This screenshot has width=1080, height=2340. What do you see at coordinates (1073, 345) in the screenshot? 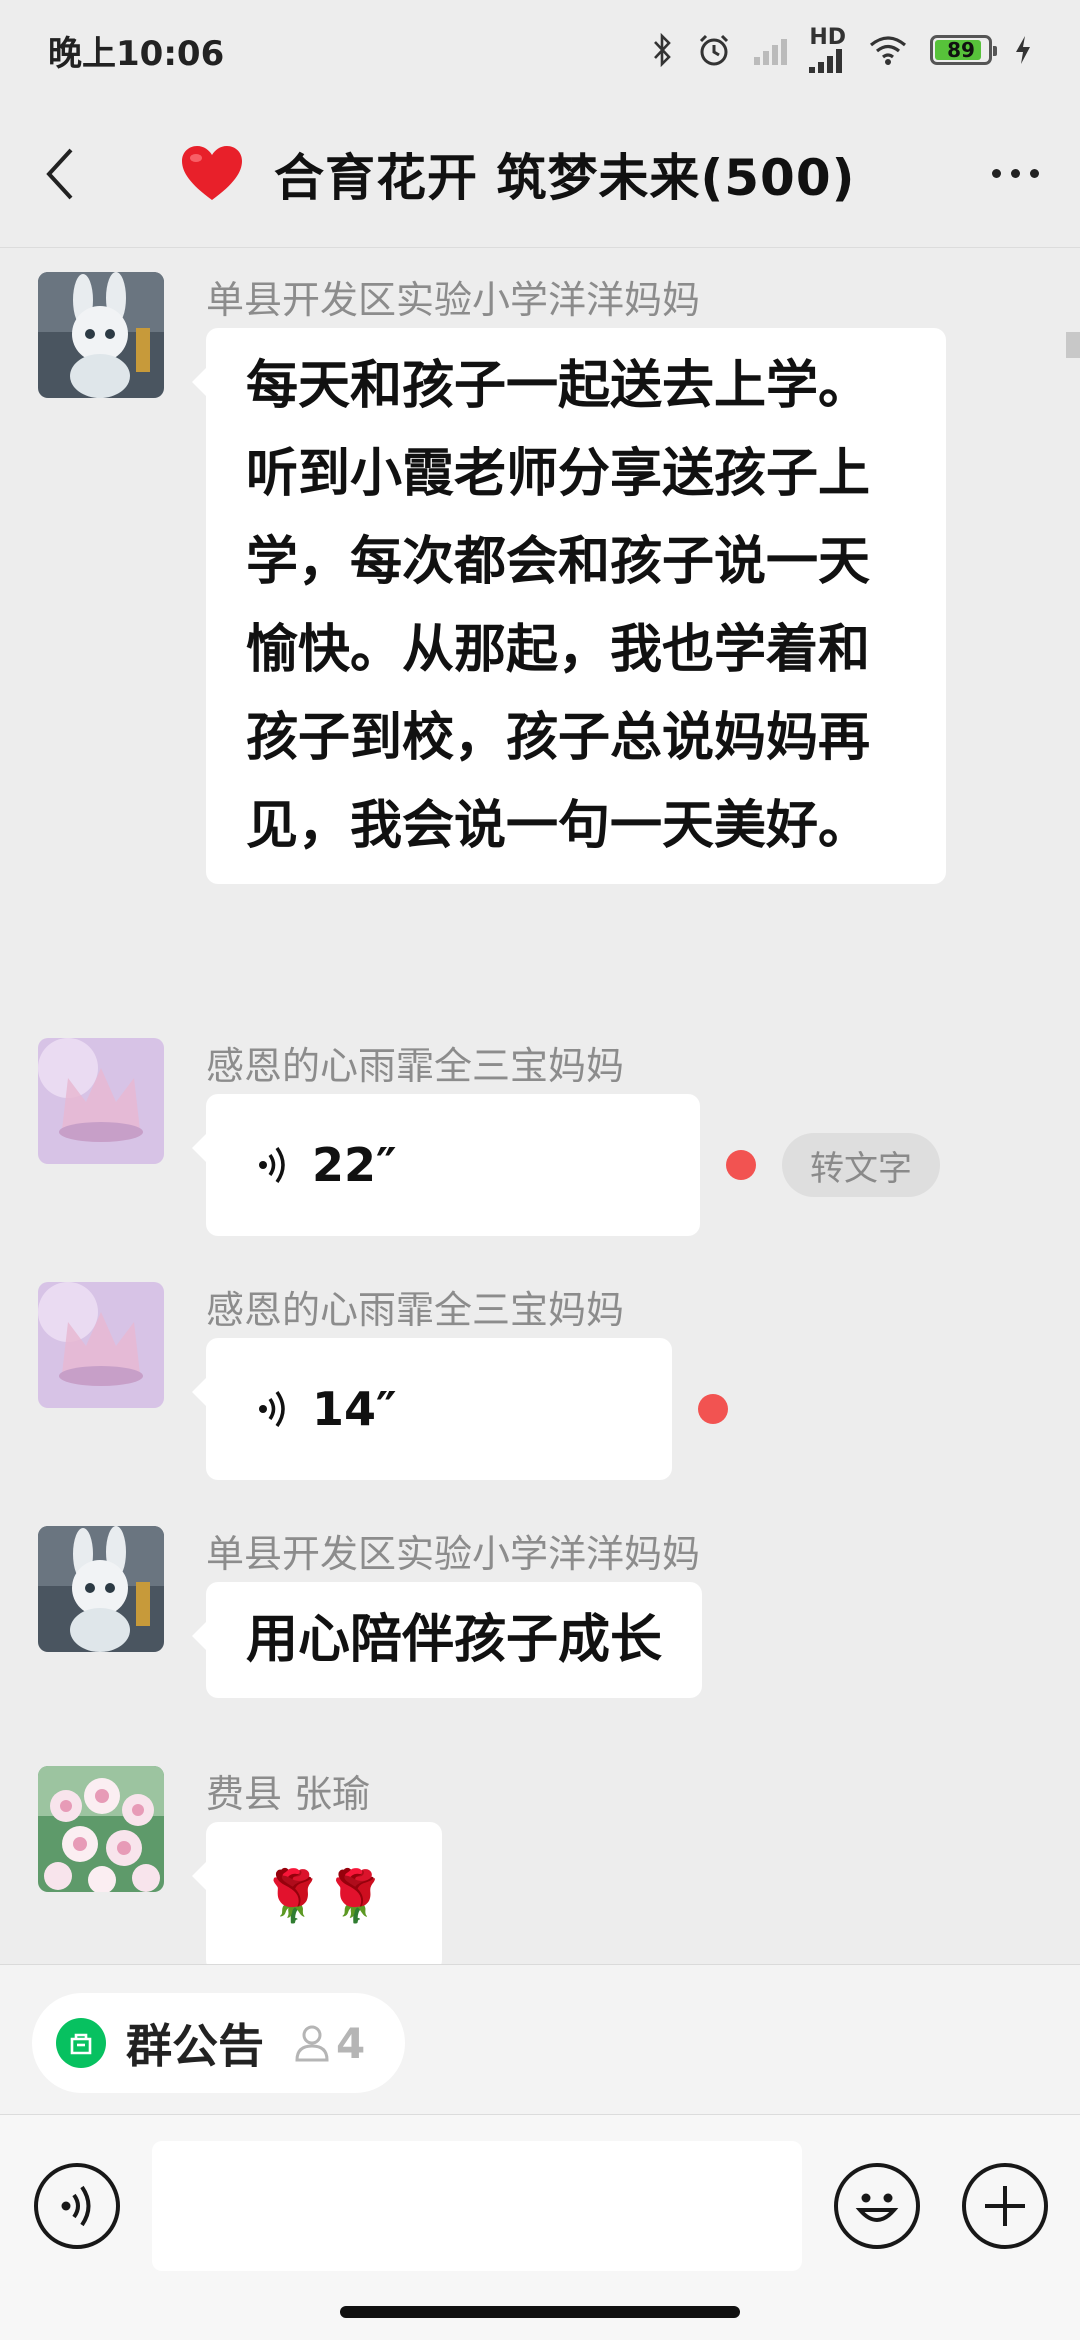
I see `scroll-indicator` at bounding box center [1073, 345].